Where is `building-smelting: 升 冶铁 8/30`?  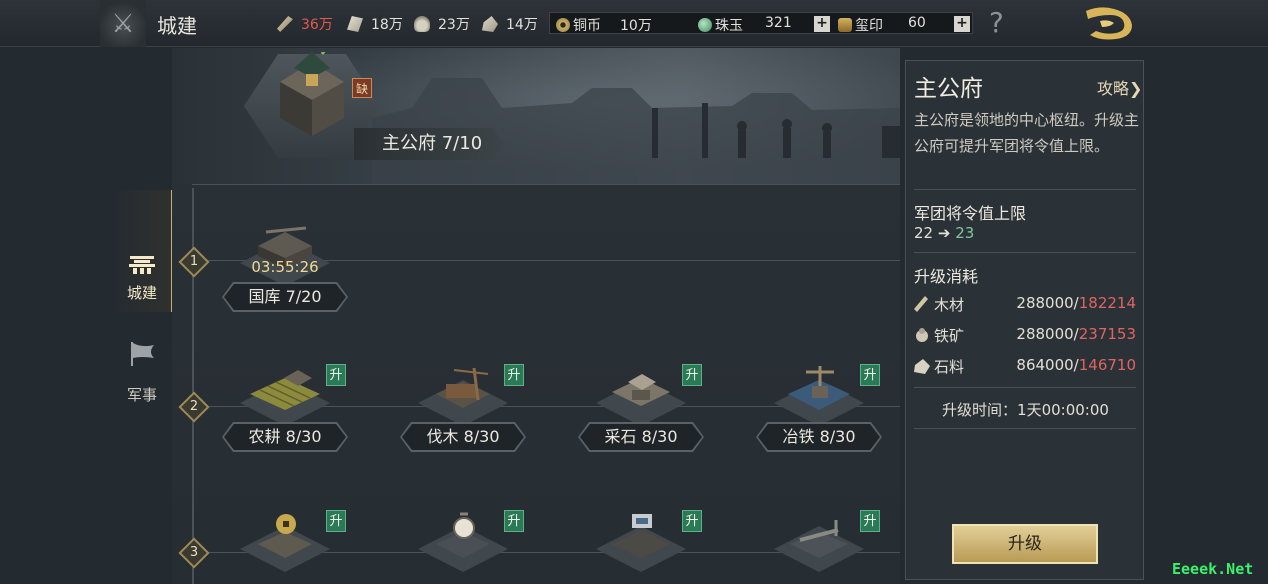 building-smelting: 升 冶铁 8/30 is located at coordinates (819, 409).